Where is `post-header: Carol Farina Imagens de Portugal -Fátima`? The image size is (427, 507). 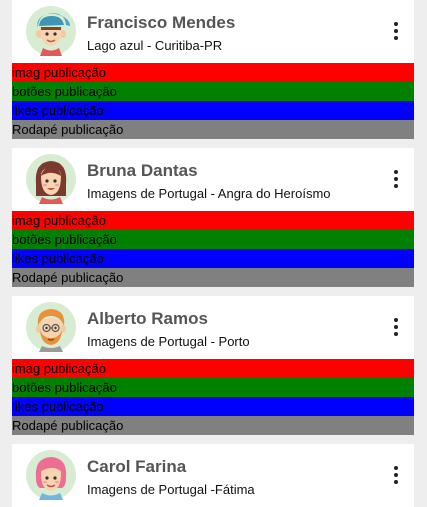 post-header: Carol Farina Imagens de Portugal -Fátima is located at coordinates (213, 475).